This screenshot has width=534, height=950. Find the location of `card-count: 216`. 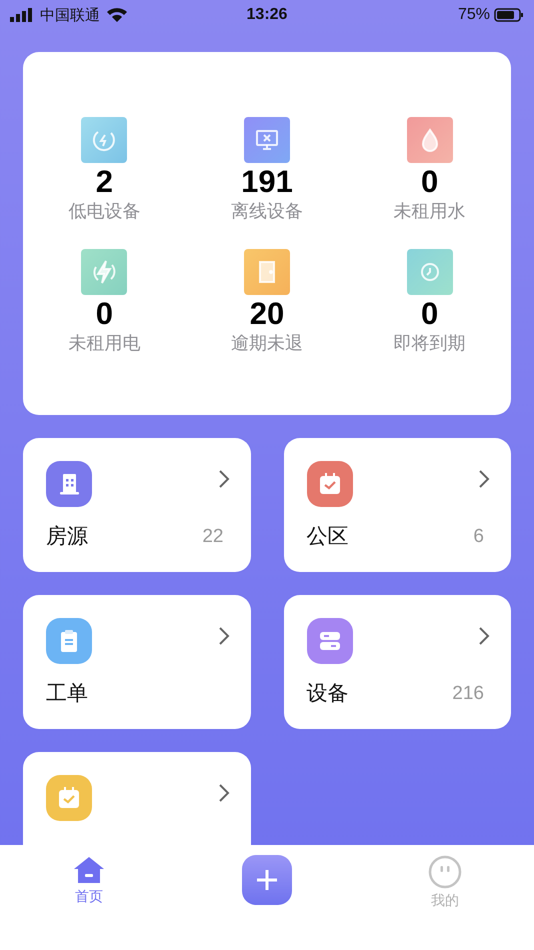

card-count: 216 is located at coordinates (468, 694).